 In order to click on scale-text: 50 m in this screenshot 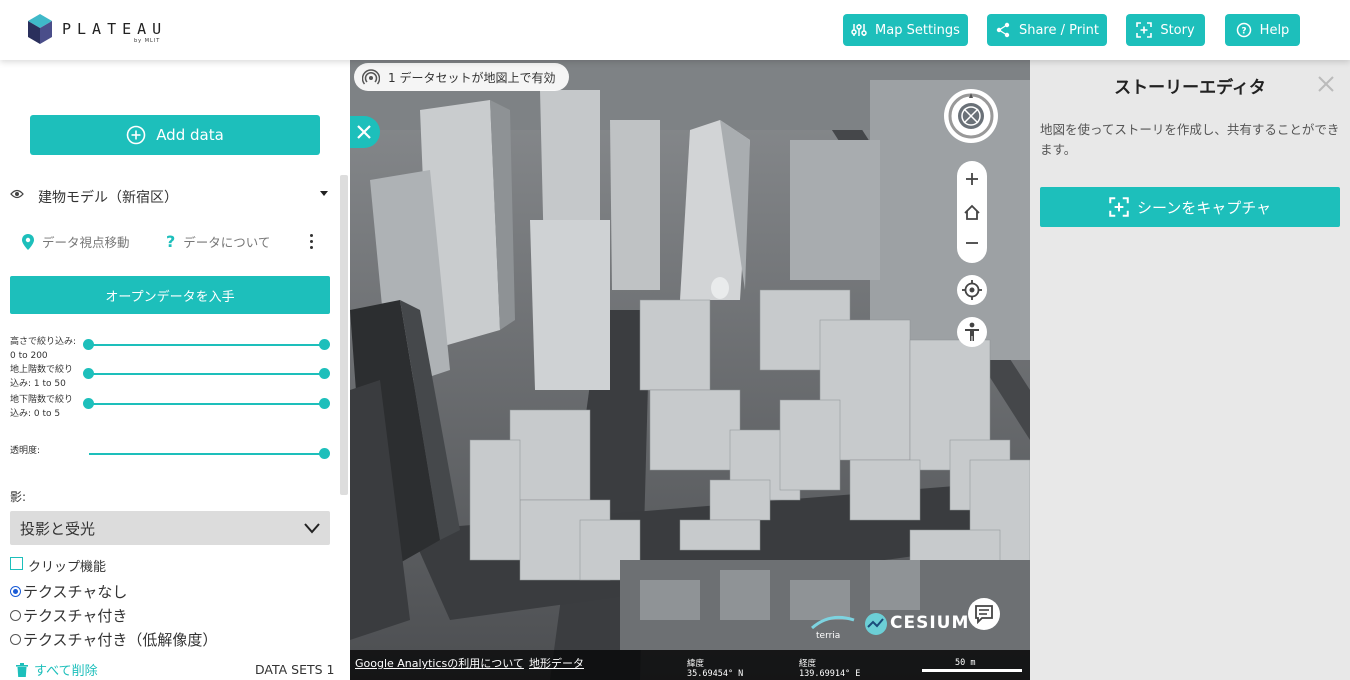, I will do `click(965, 663)`.